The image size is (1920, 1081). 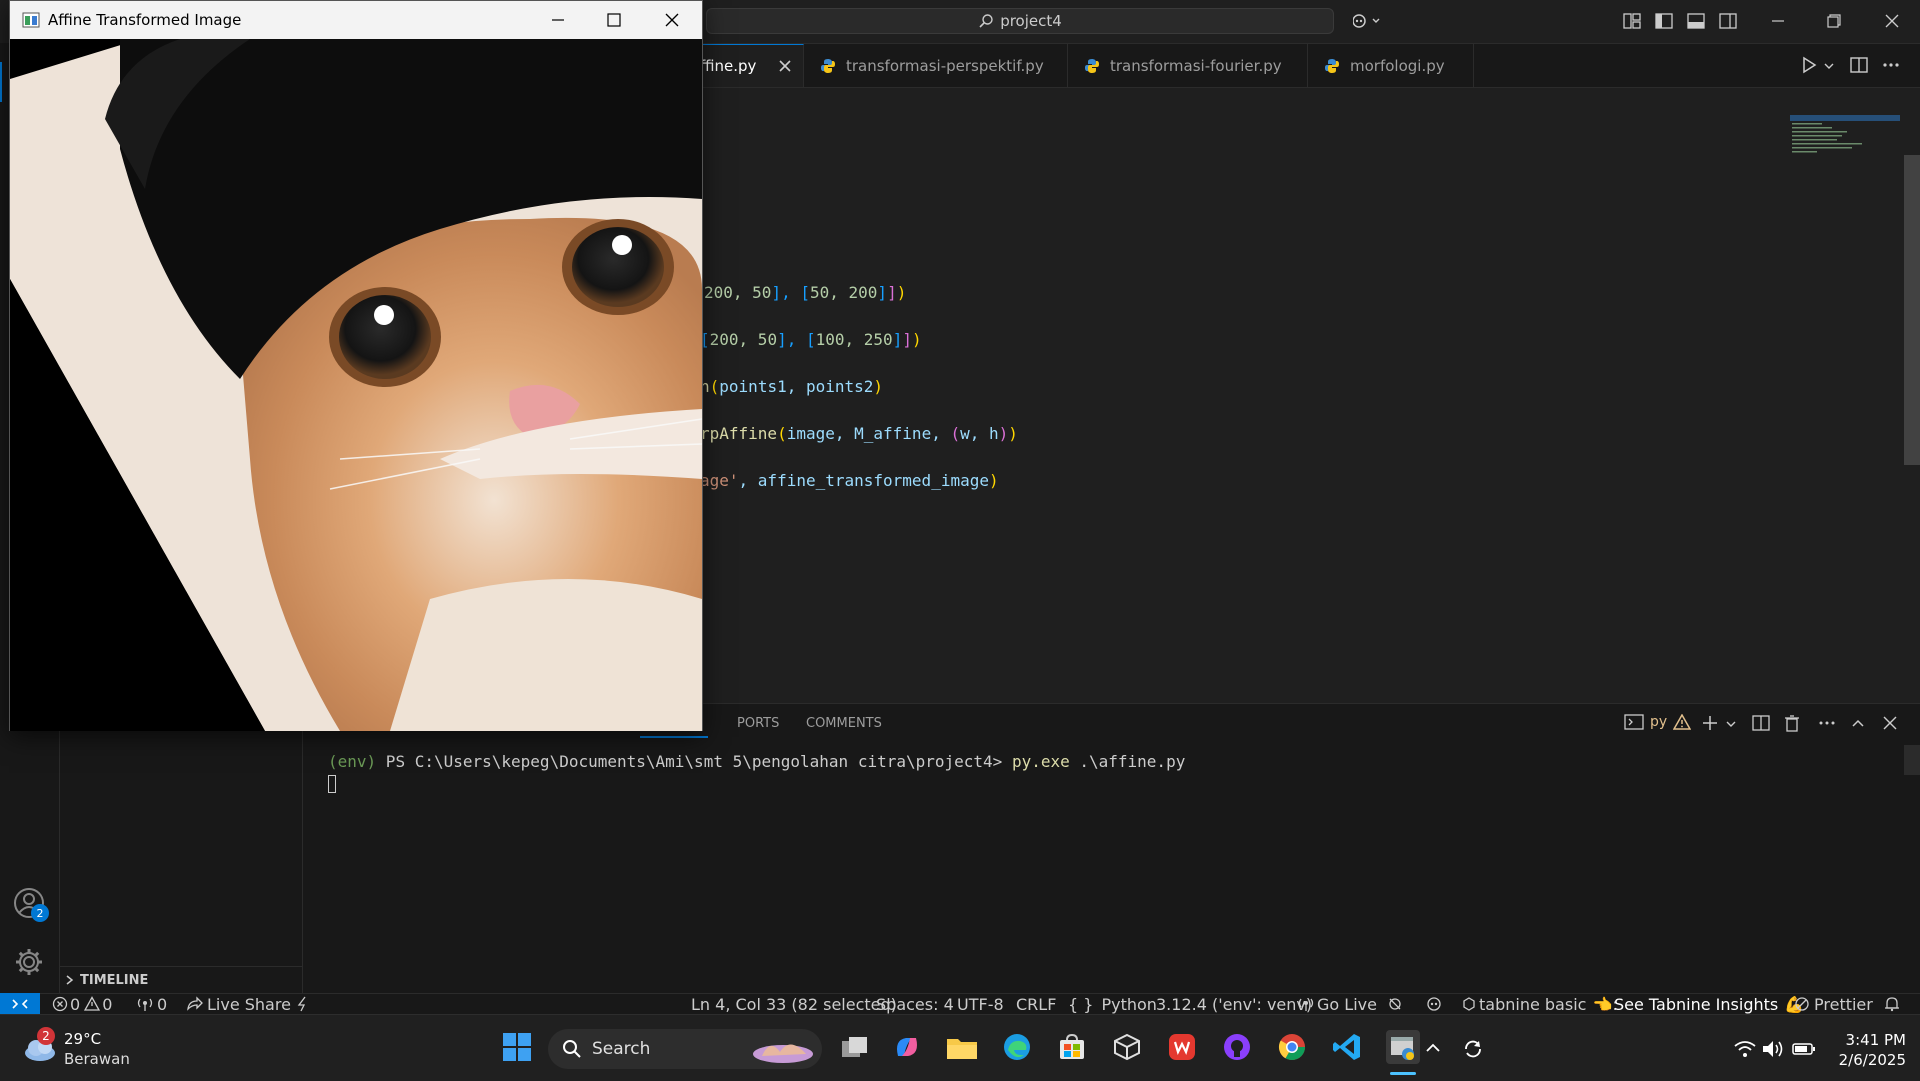 What do you see at coordinates (145, 20) in the screenshot?
I see `image-window-title: Affine Transformed Image` at bounding box center [145, 20].